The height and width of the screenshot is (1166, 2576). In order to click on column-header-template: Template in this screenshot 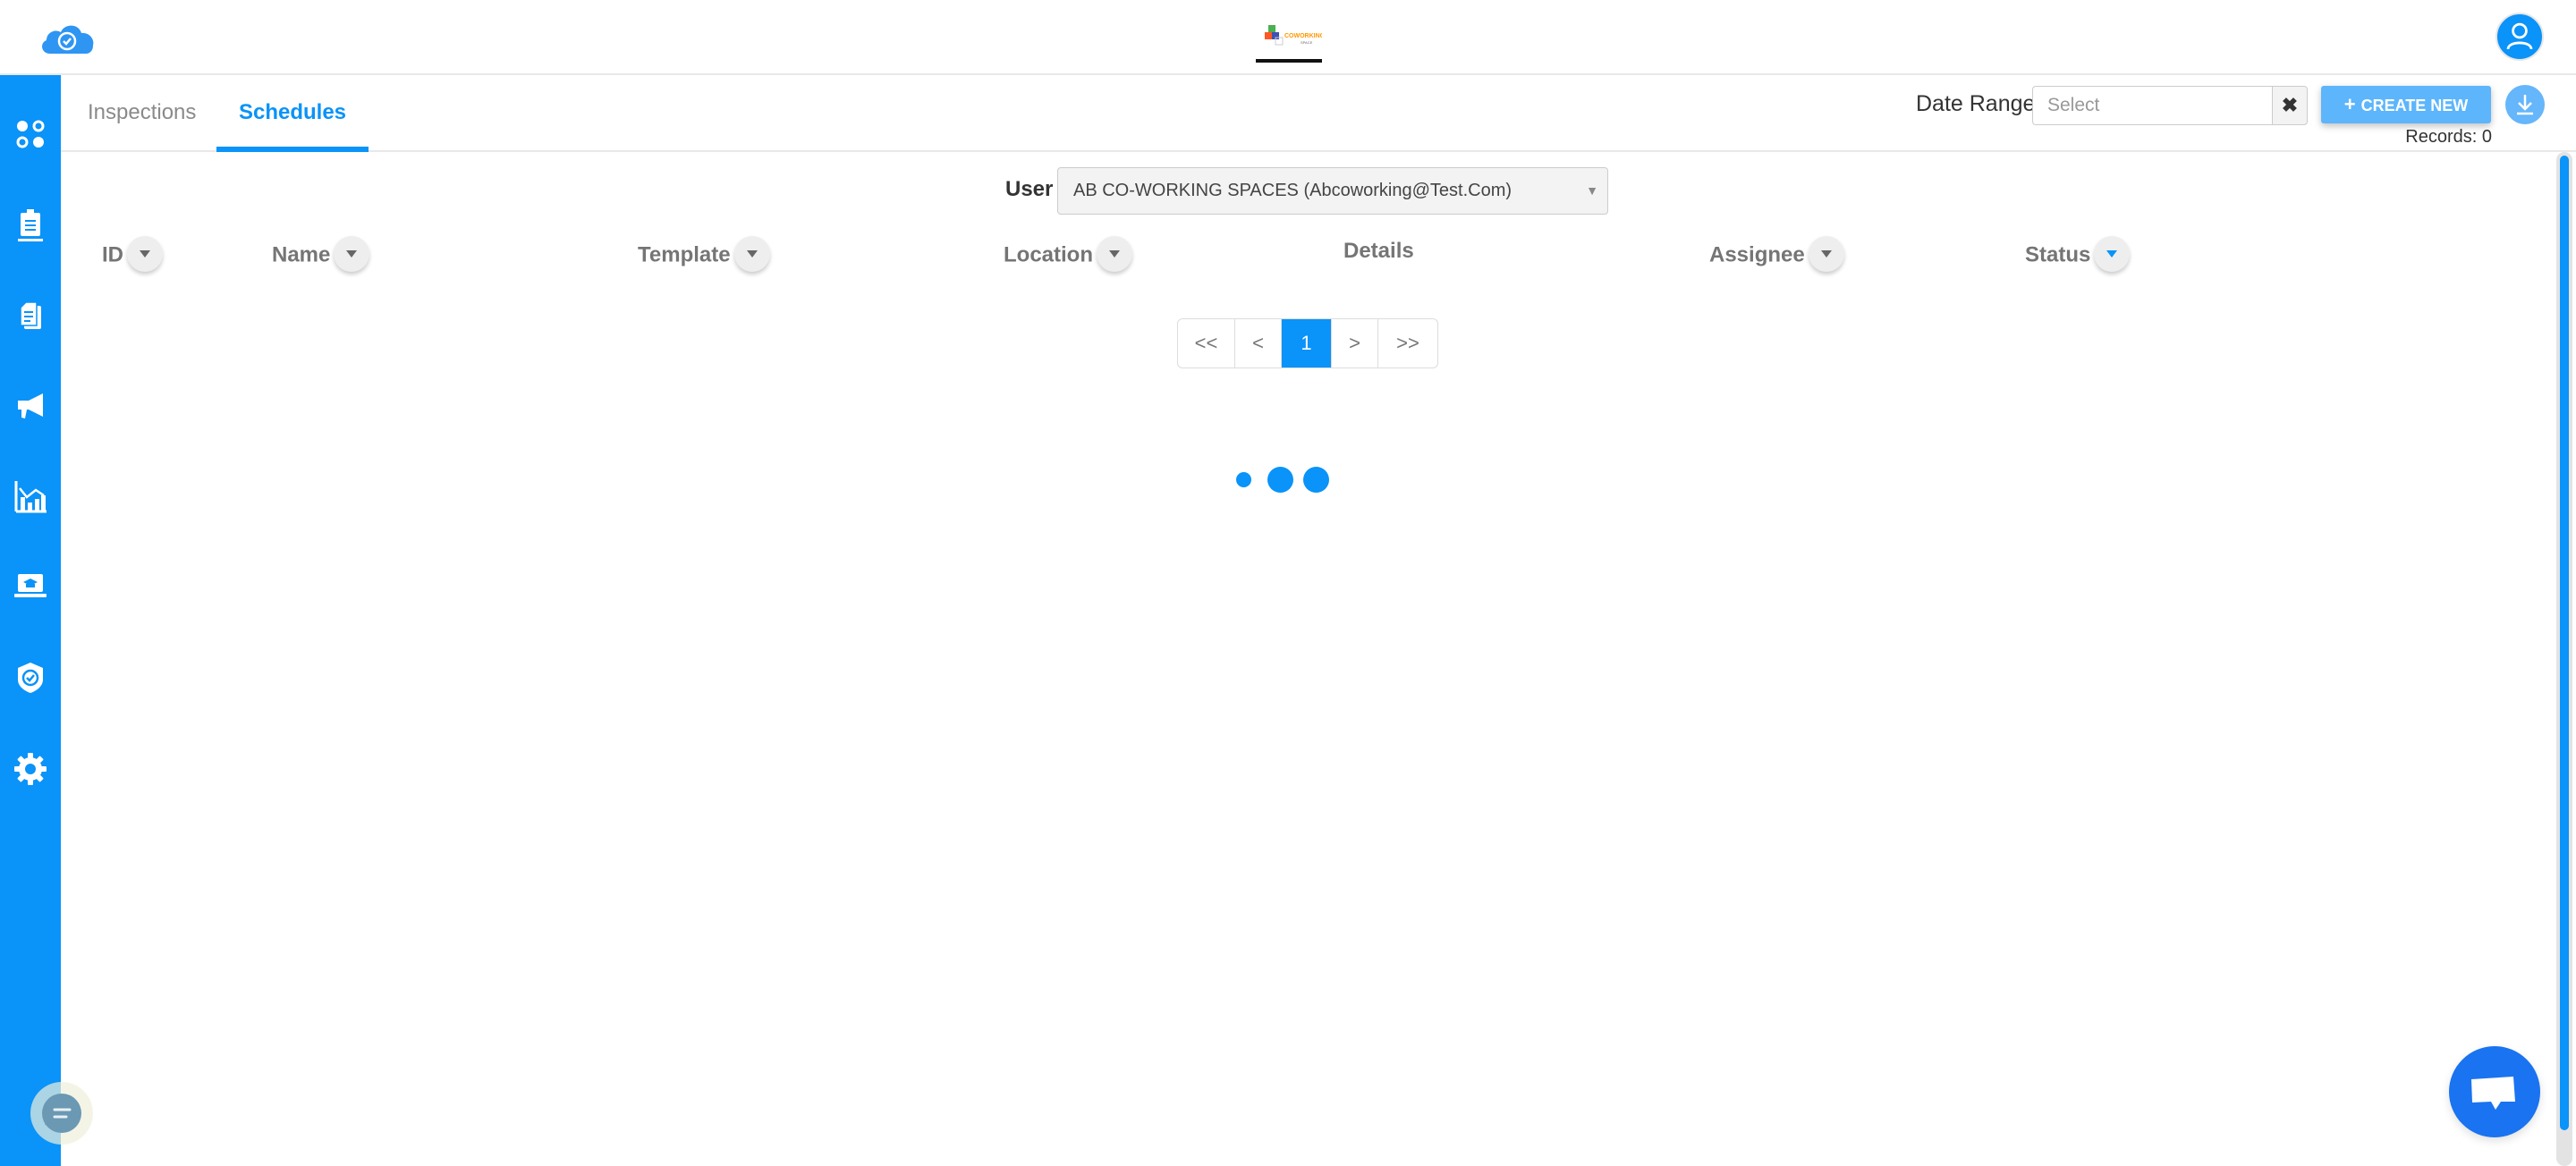, I will do `click(704, 254)`.